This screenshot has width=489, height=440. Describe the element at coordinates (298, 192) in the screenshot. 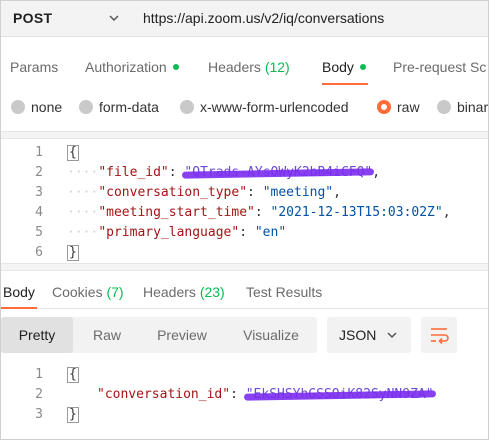

I see `json-value: "meeting"` at that location.